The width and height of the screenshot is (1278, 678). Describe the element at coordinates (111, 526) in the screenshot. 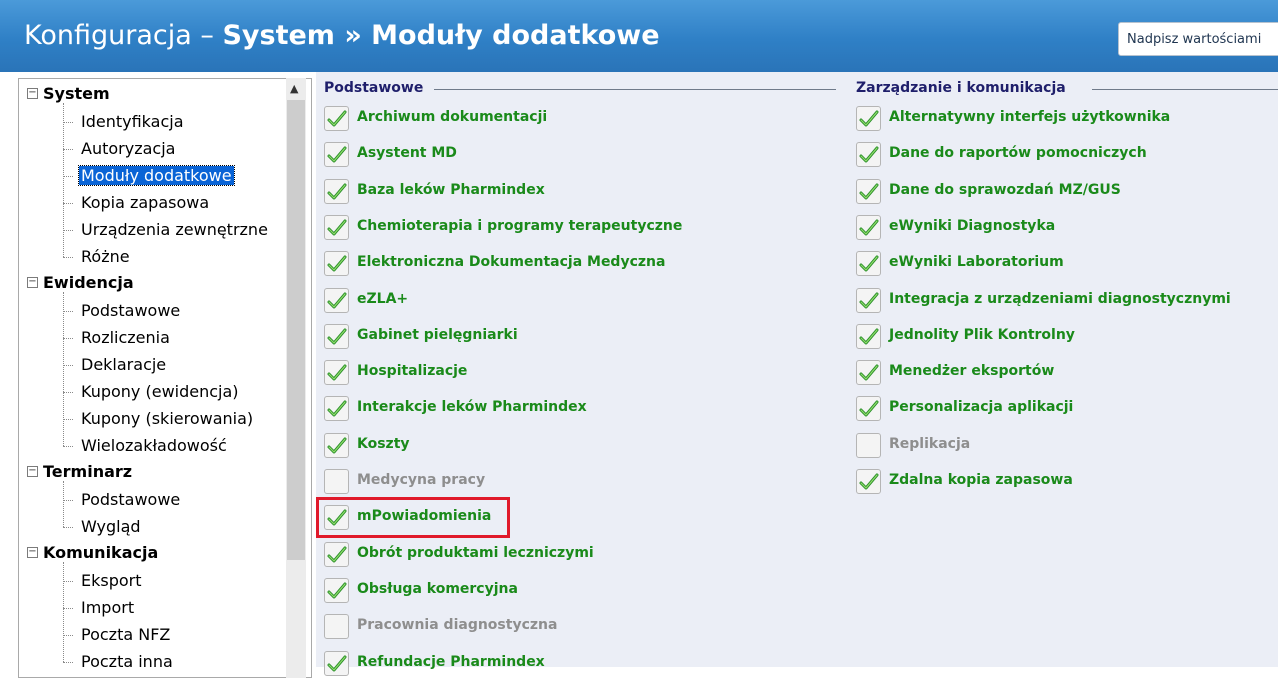

I see `tree-item: Wygląd` at that location.